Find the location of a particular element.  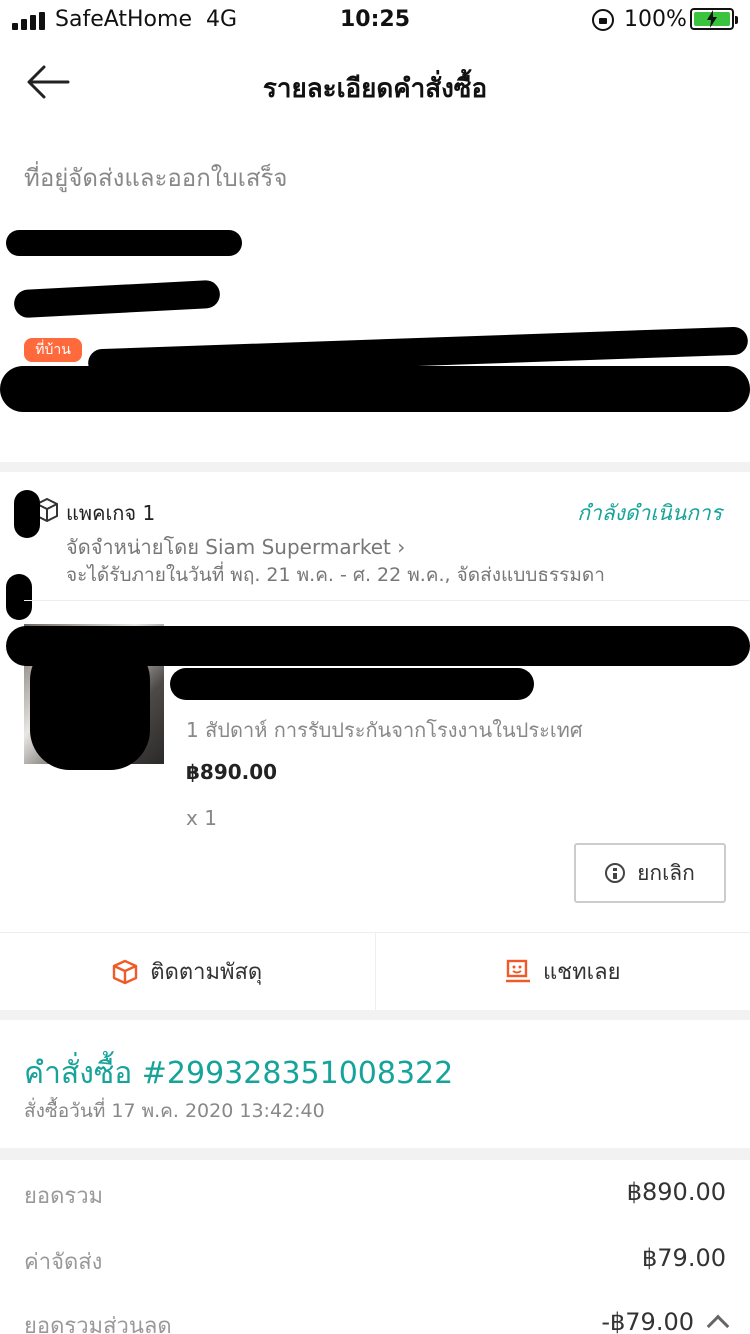

section-divider is located at coordinates (375, 467).